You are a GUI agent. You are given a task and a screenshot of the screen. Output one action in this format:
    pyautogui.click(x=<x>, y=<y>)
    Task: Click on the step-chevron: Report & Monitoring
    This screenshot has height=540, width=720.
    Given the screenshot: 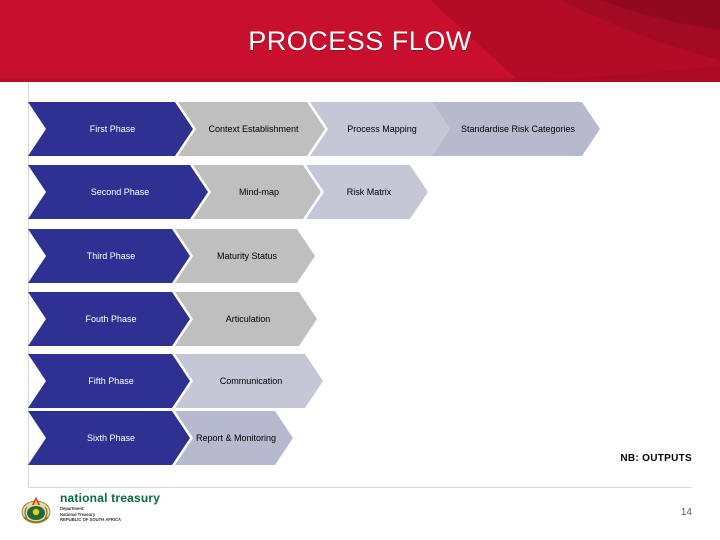 What is the action you would take?
    pyautogui.click(x=234, y=438)
    